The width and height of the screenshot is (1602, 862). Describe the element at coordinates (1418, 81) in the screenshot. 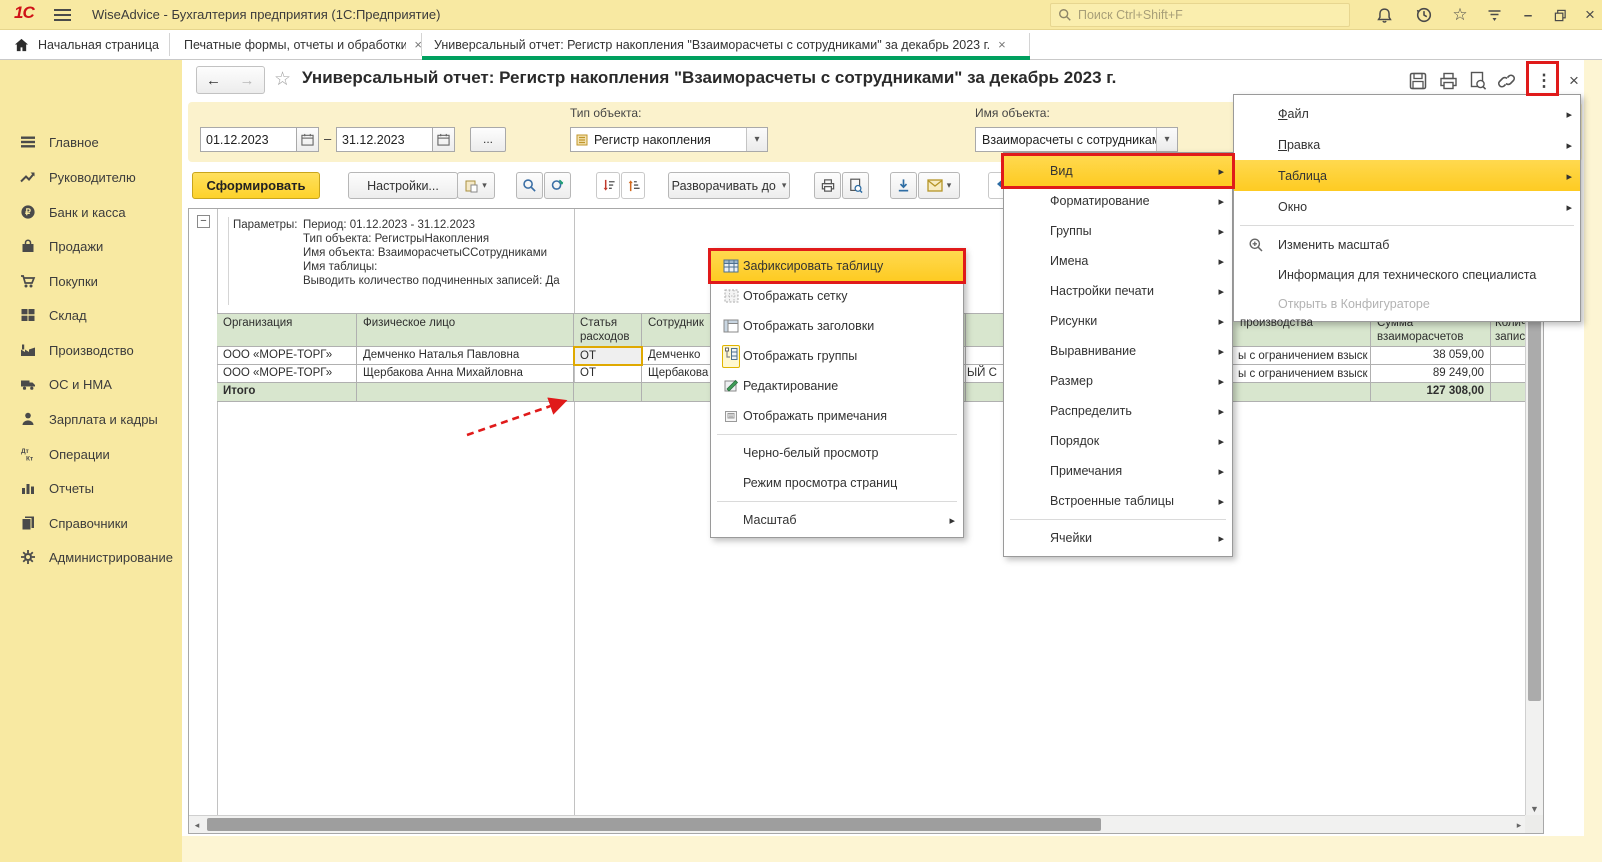

I see `save-icon` at that location.